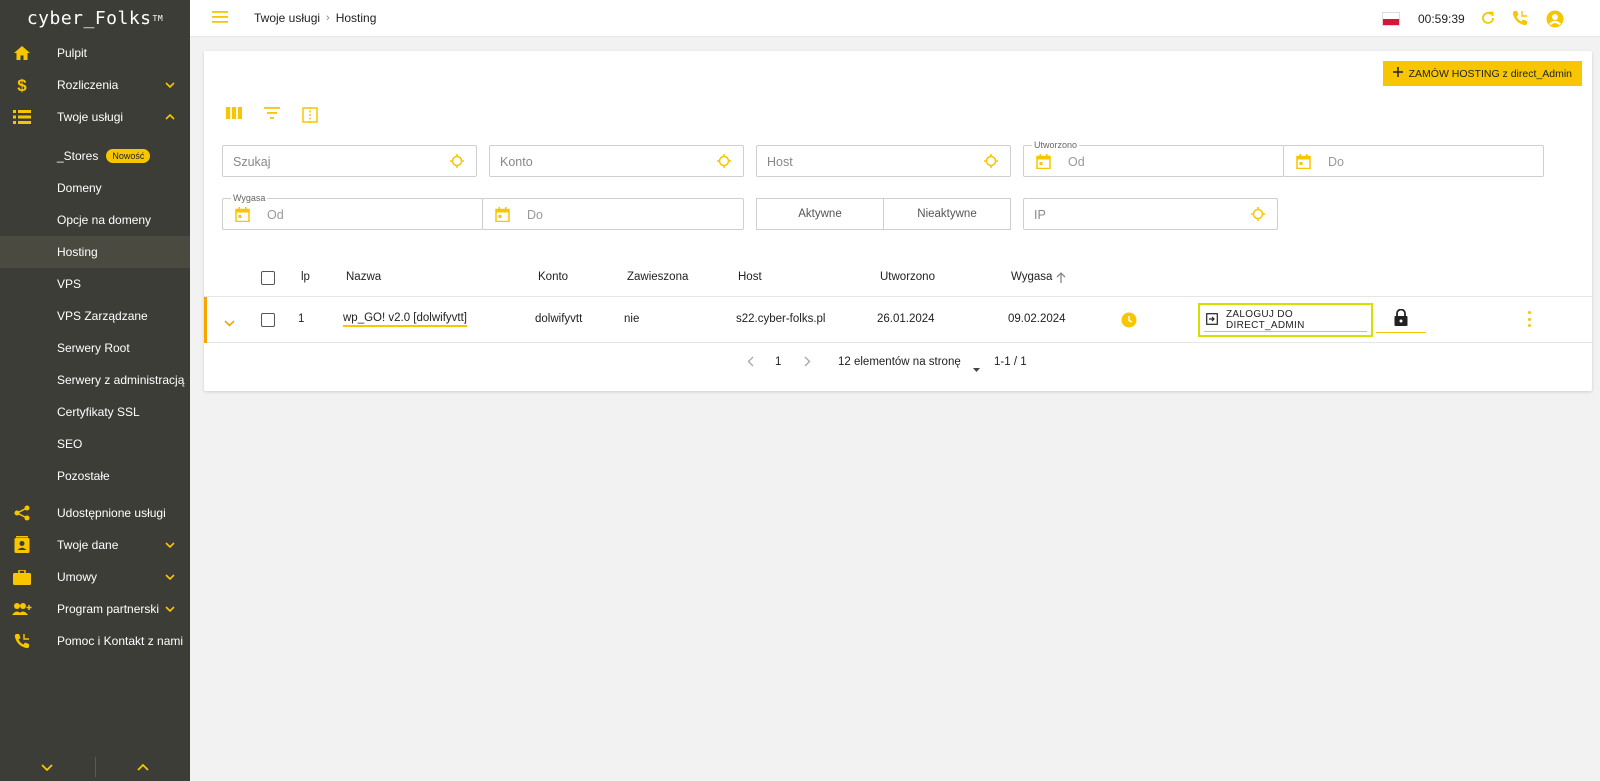 This screenshot has width=1600, height=781. Describe the element at coordinates (102, 316) in the screenshot. I see `sidebar-item-label: VPS Zarządzane` at that location.